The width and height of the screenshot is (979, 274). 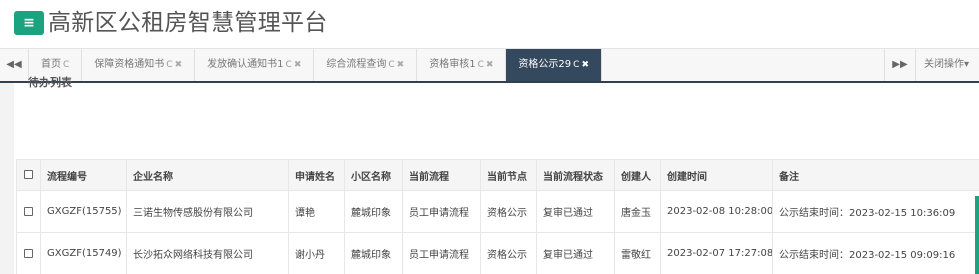 What do you see at coordinates (716, 175) in the screenshot?
I see `column-header: 创建时间` at bounding box center [716, 175].